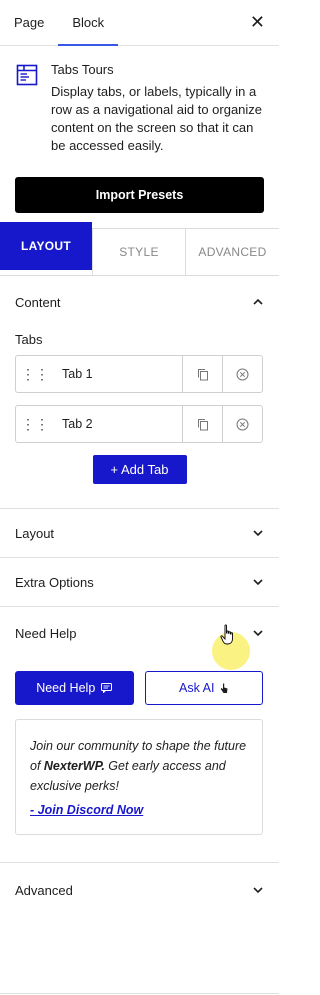 This screenshot has height=995, width=320. Describe the element at coordinates (138, 252) in the screenshot. I see `tab-style: STYLE` at that location.